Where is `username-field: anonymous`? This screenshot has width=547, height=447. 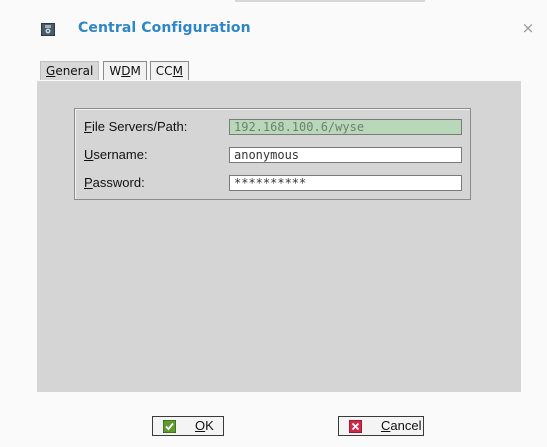 username-field: anonymous is located at coordinates (345, 155).